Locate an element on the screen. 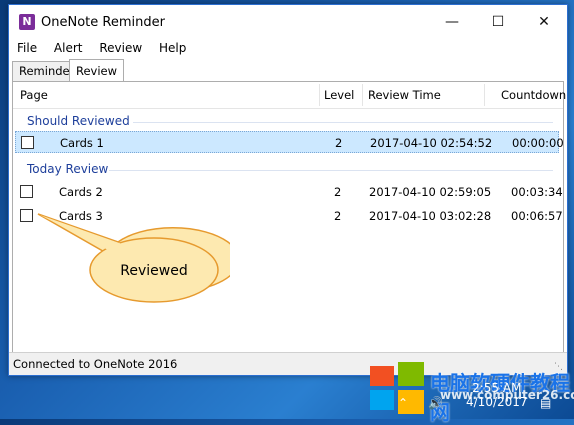  column-review-time: Review Time is located at coordinates (404, 95).